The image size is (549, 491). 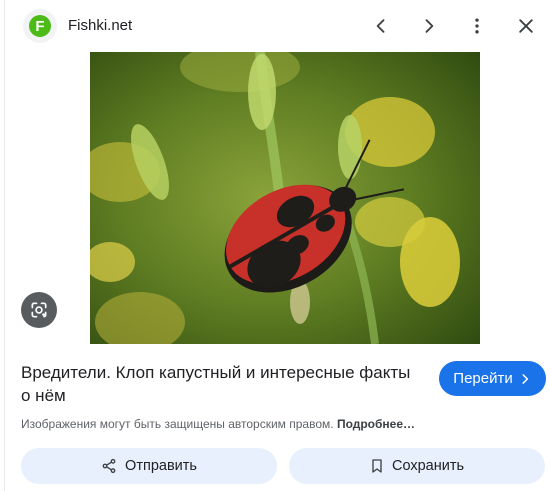 I want to click on preview-header: F Fishki.net, so click(x=277, y=26).